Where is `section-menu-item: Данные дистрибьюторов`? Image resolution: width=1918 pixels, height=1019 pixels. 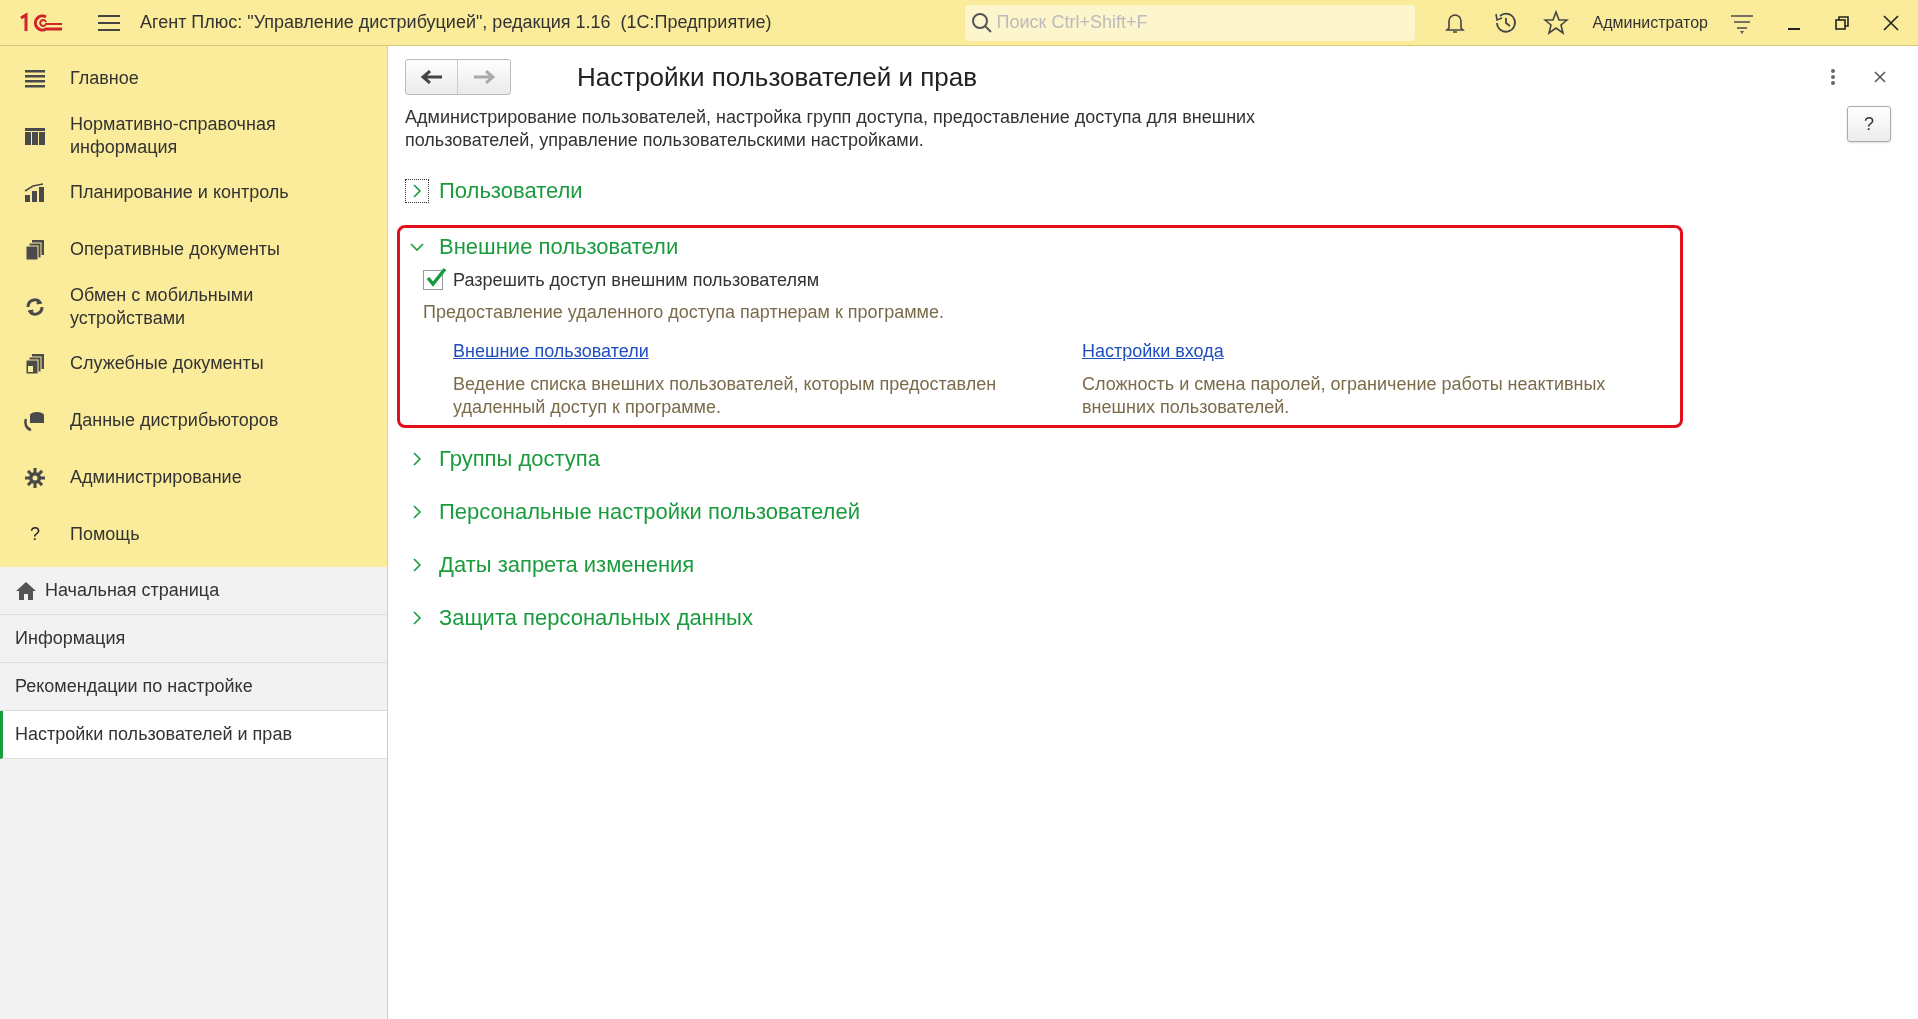 section-menu-item: Данные дистрибьюторов is located at coordinates (193, 420).